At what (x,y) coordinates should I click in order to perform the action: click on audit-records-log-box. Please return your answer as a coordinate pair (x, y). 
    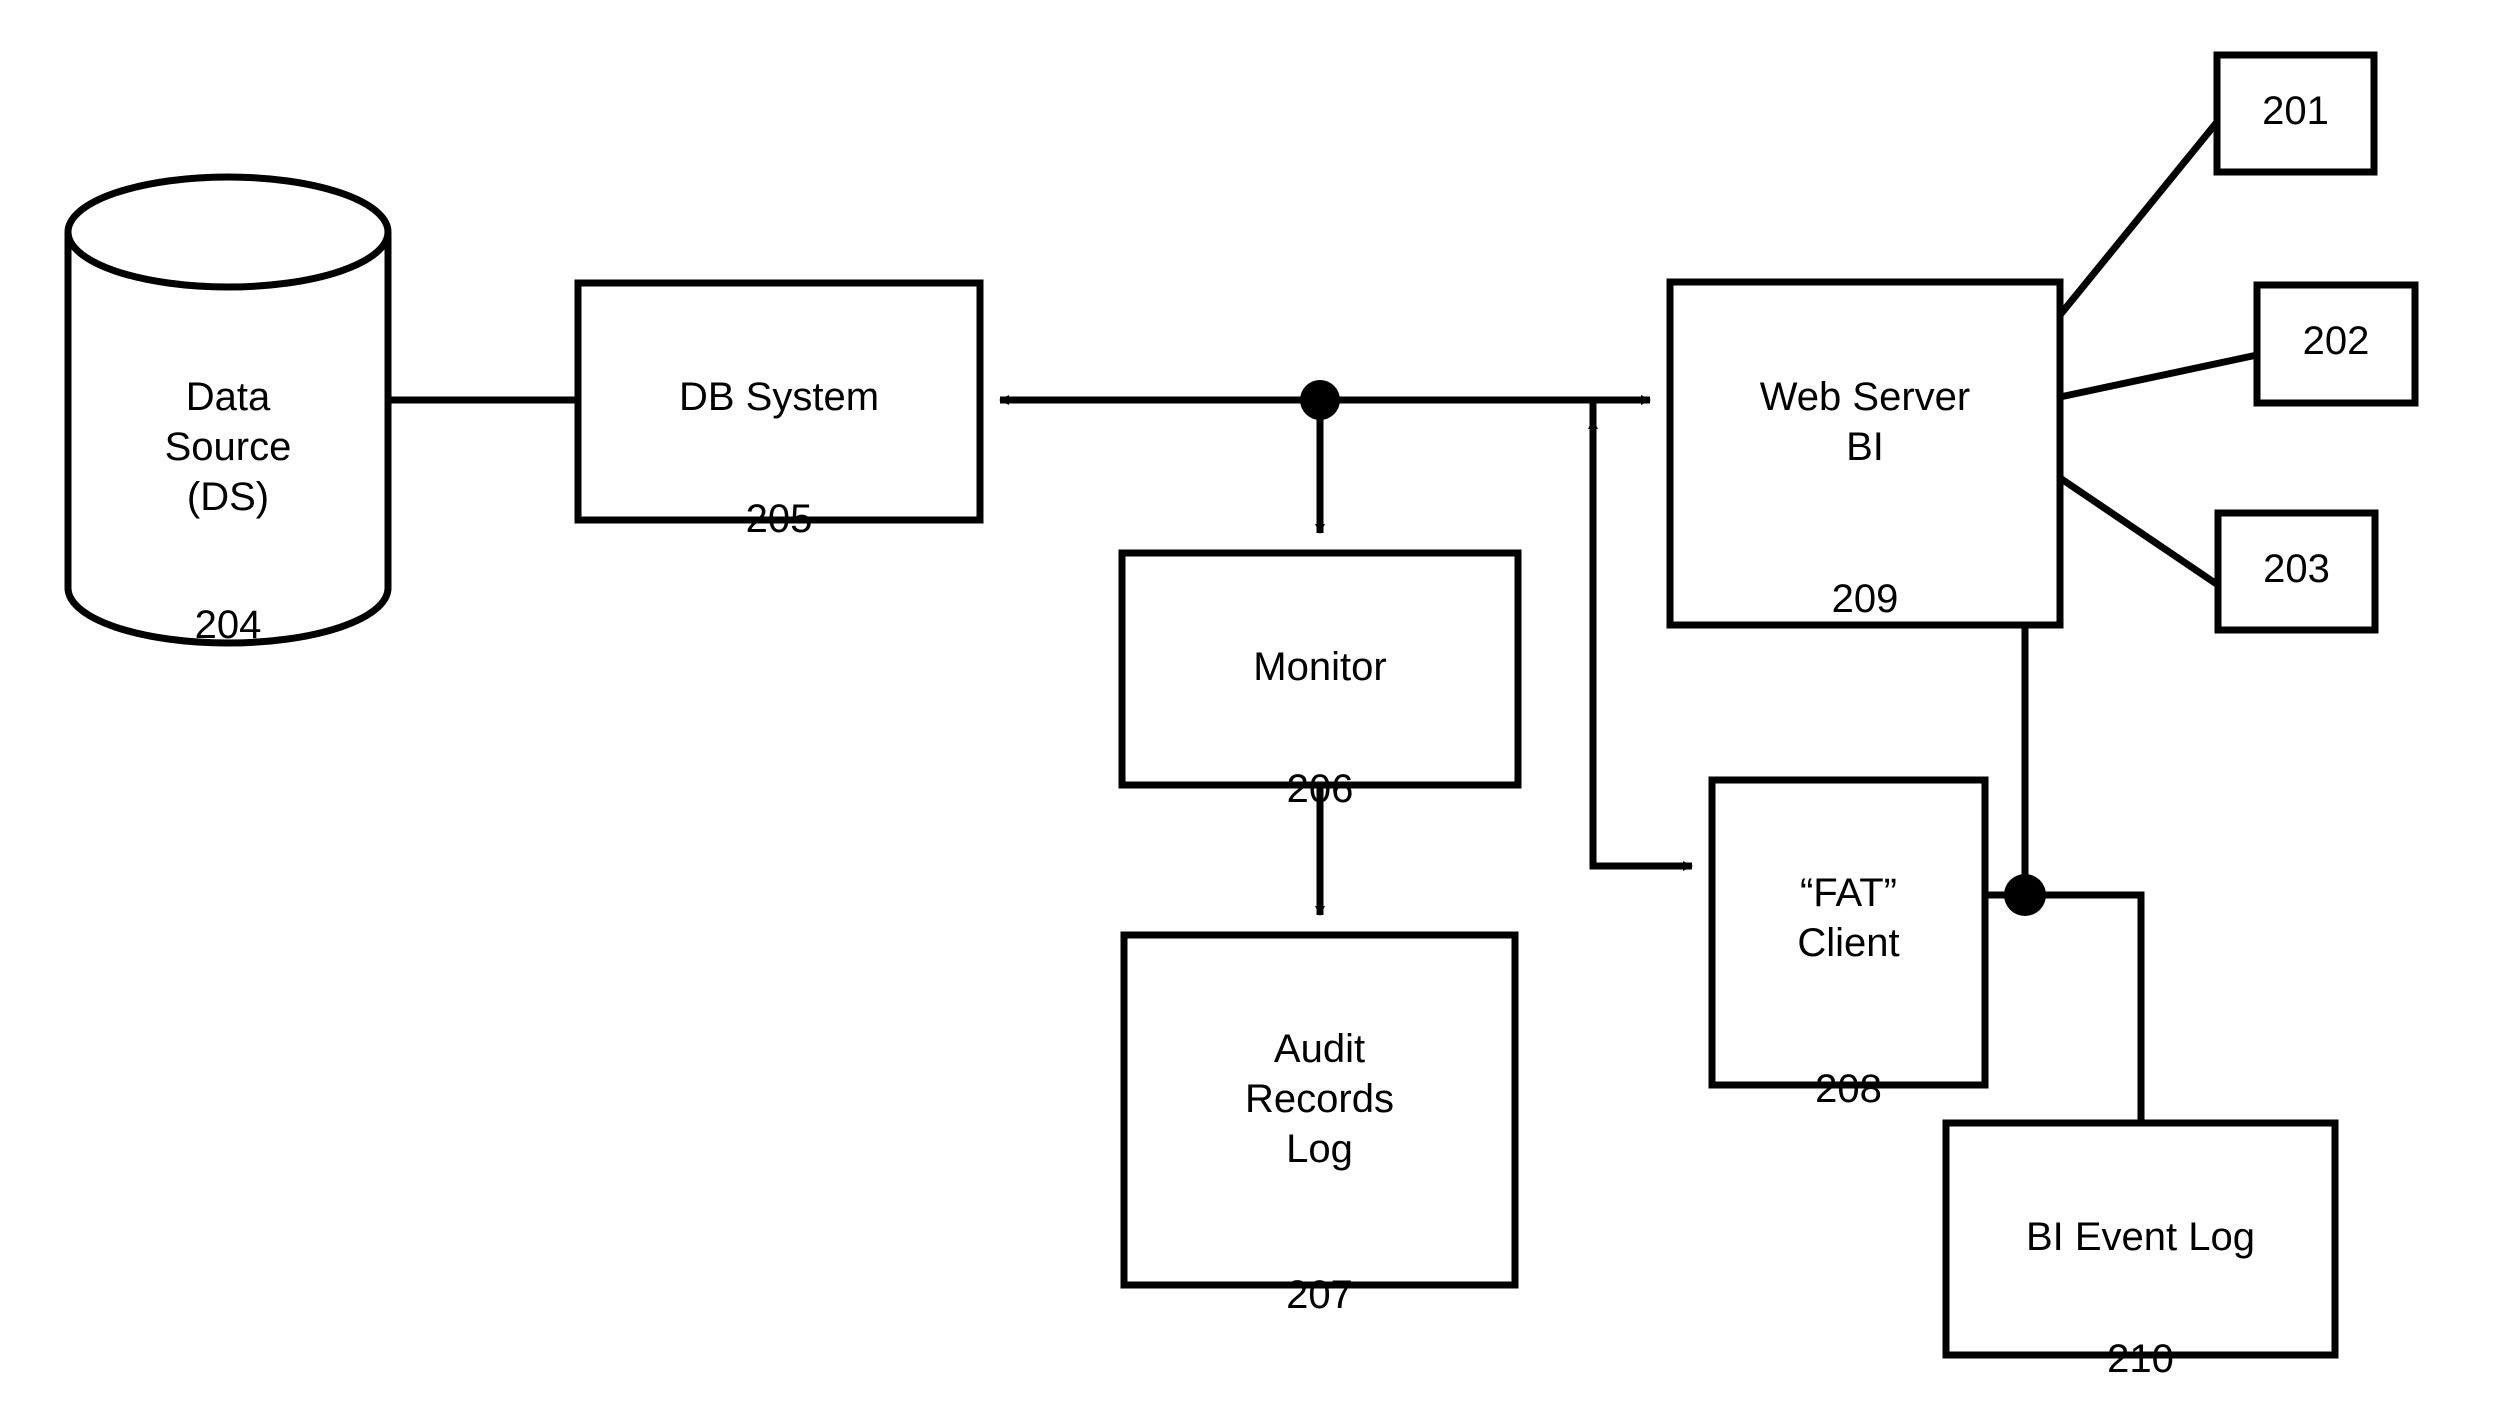
    Looking at the image, I should click on (1319, 1110).